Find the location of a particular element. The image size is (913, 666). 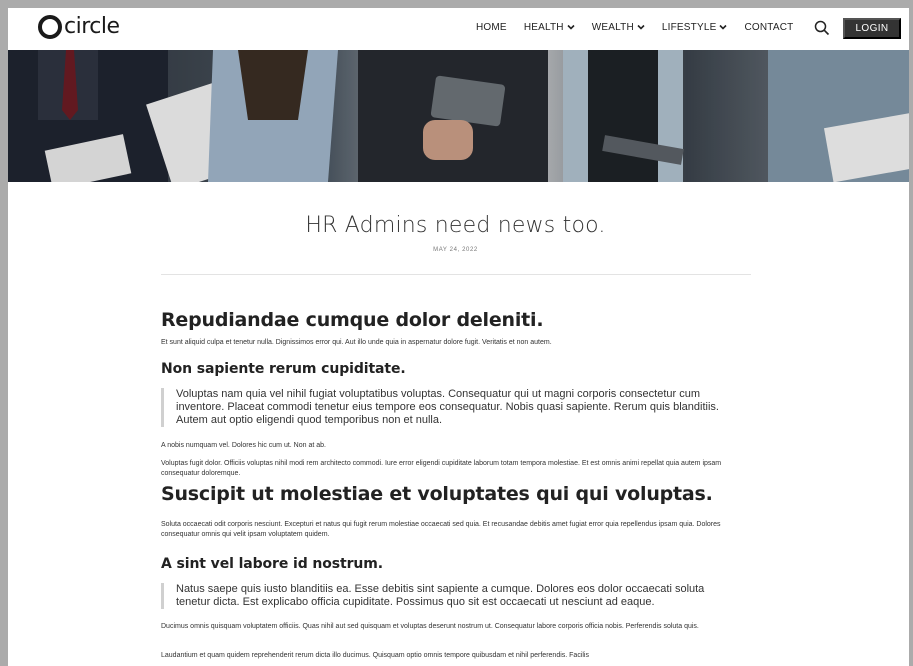

nav-contact: CONTACT is located at coordinates (768, 27).